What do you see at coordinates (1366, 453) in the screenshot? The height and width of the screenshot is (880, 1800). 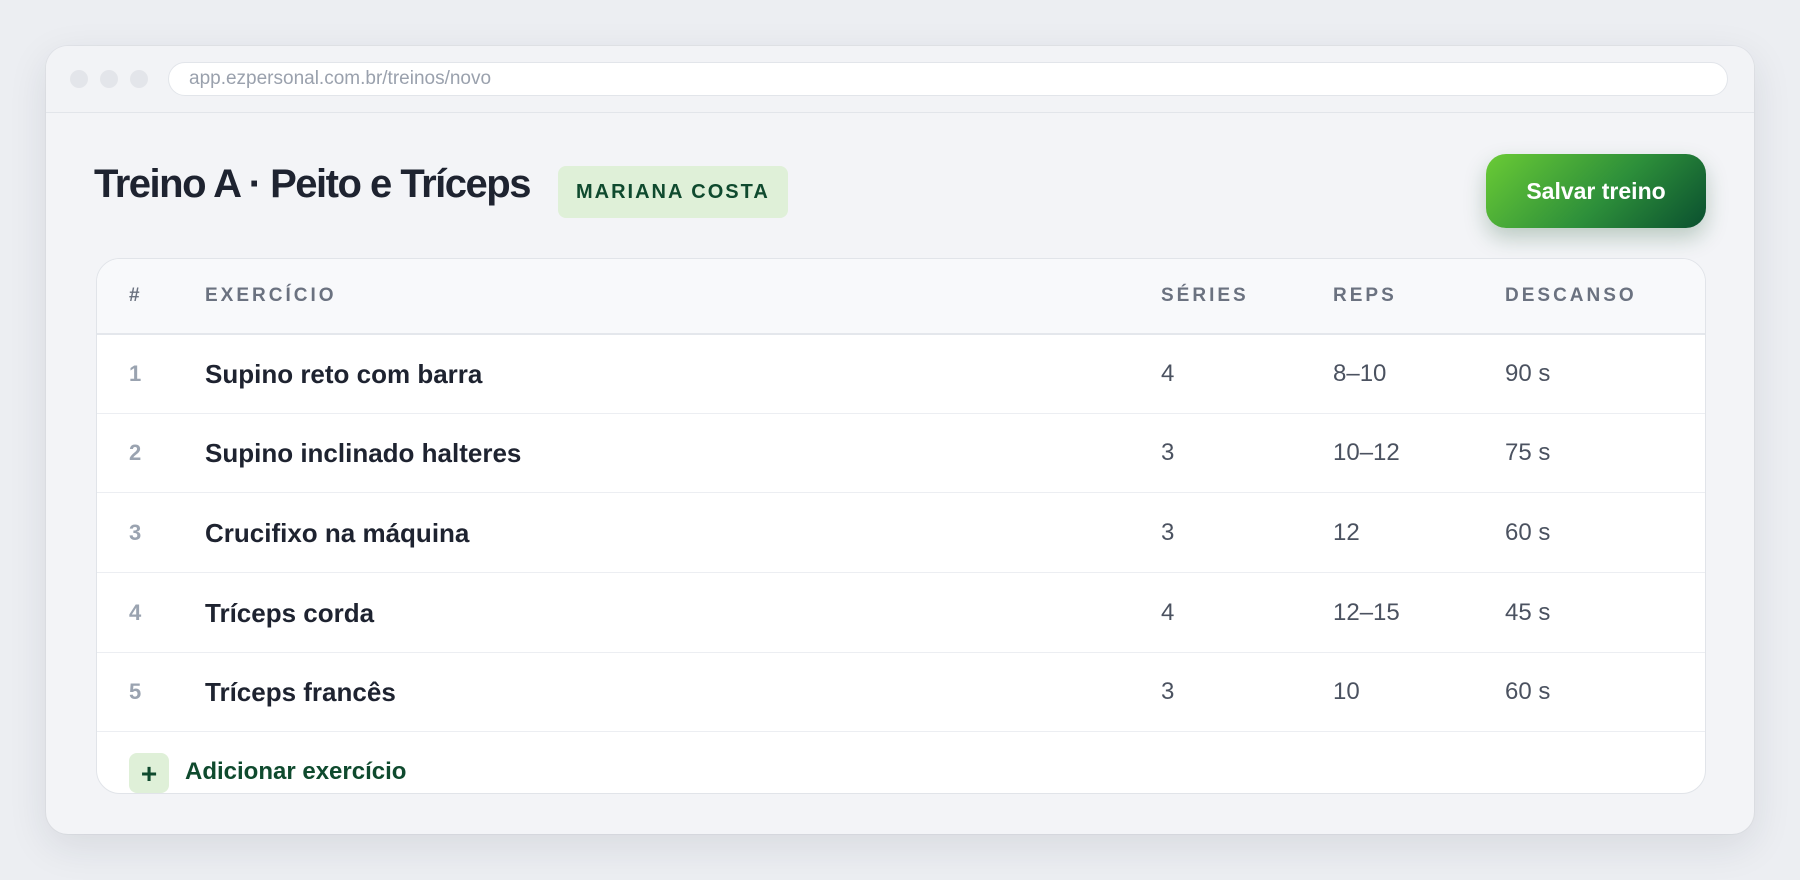 I see `reps-value: 10–12` at bounding box center [1366, 453].